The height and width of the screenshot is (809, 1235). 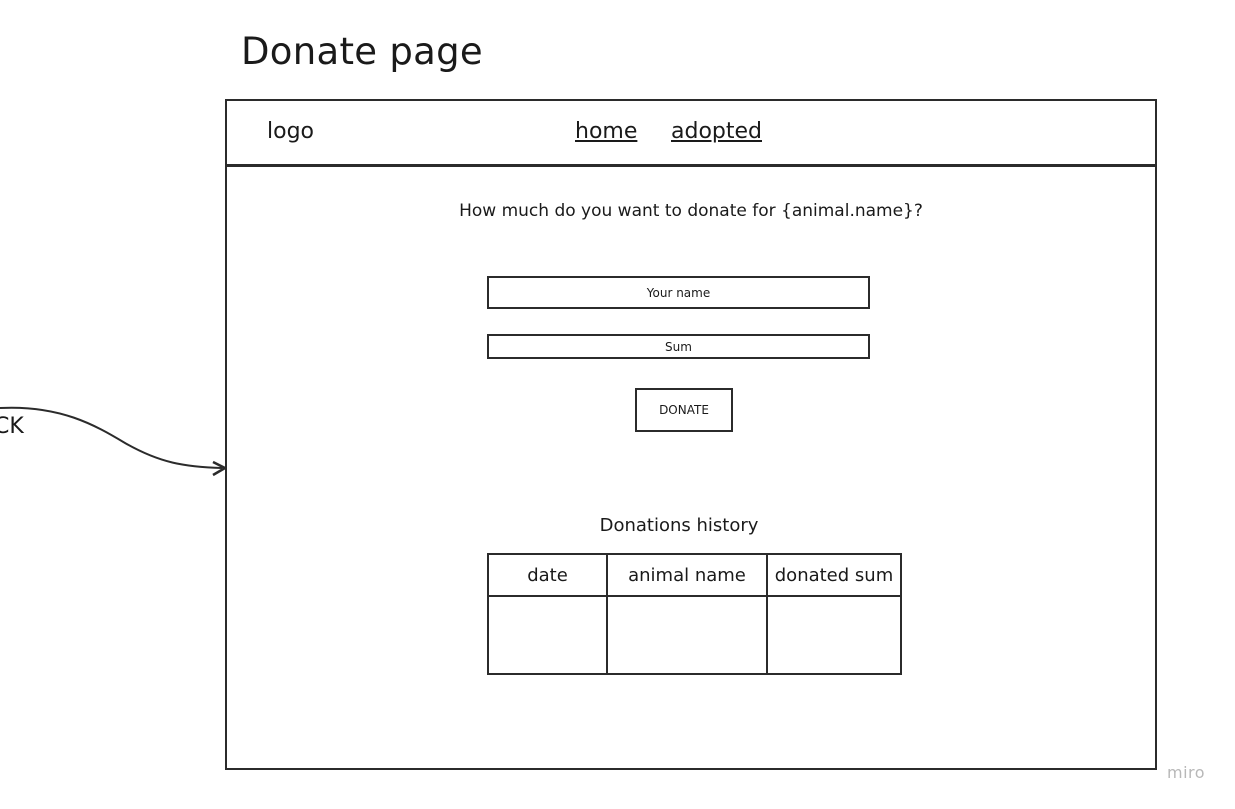 I want to click on frame-title: Donate page, so click(x=362, y=51).